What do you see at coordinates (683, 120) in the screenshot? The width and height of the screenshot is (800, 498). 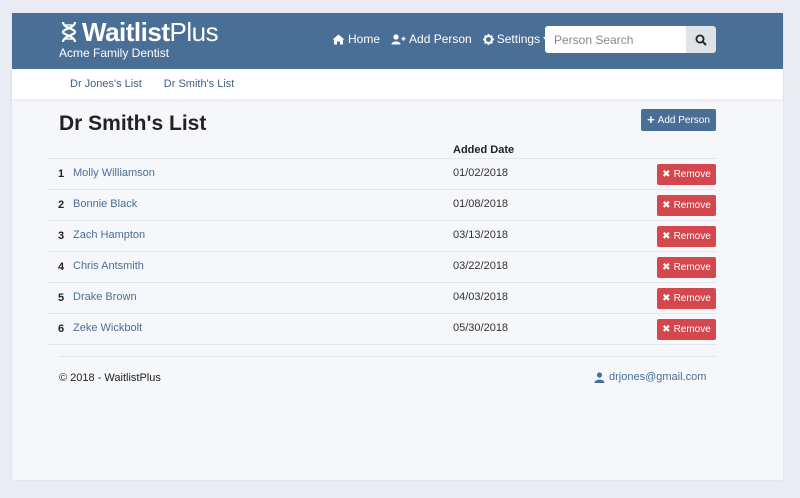 I see `add-person-button-label: Add Person` at bounding box center [683, 120].